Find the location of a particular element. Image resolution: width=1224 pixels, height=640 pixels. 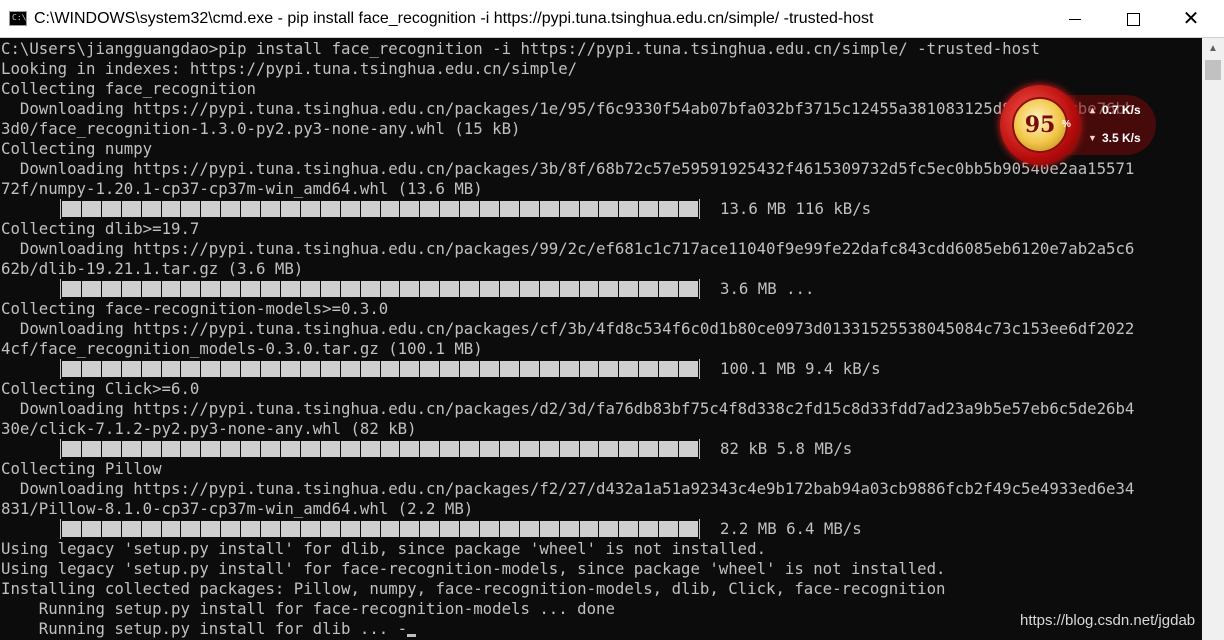

close-icon: ✕ is located at coordinates (1191, 19).